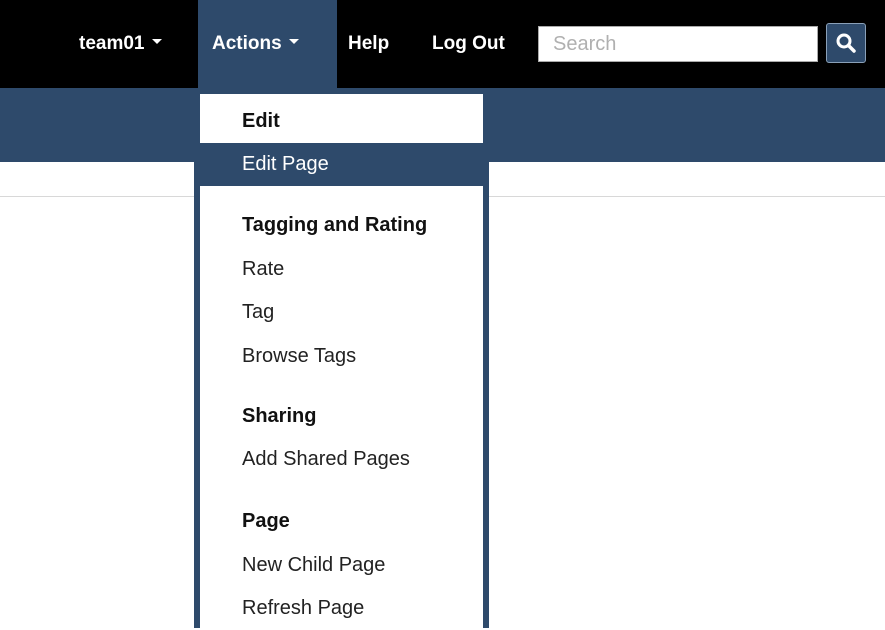  I want to click on search-button, so click(846, 43).